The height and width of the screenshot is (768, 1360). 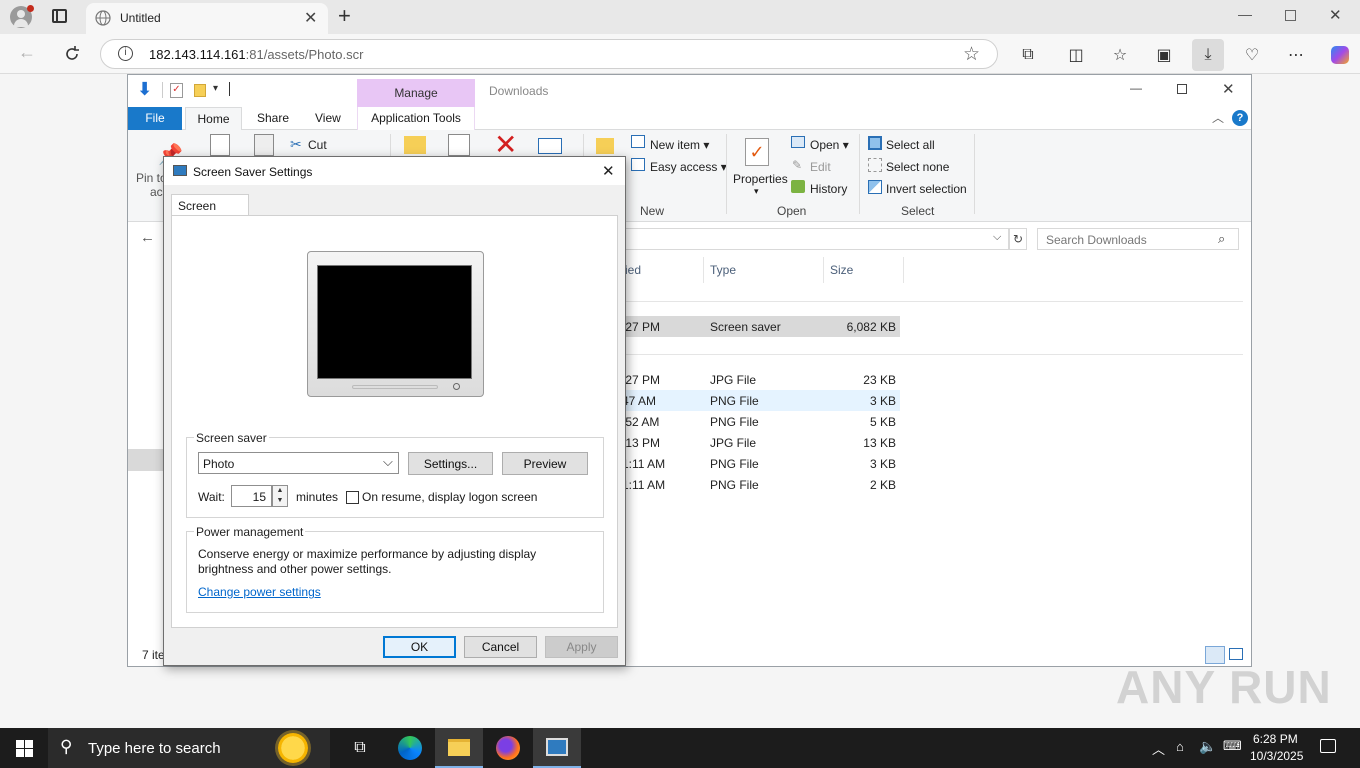 I want to click on qat-dropdown-icon: ▾, so click(x=215, y=88).